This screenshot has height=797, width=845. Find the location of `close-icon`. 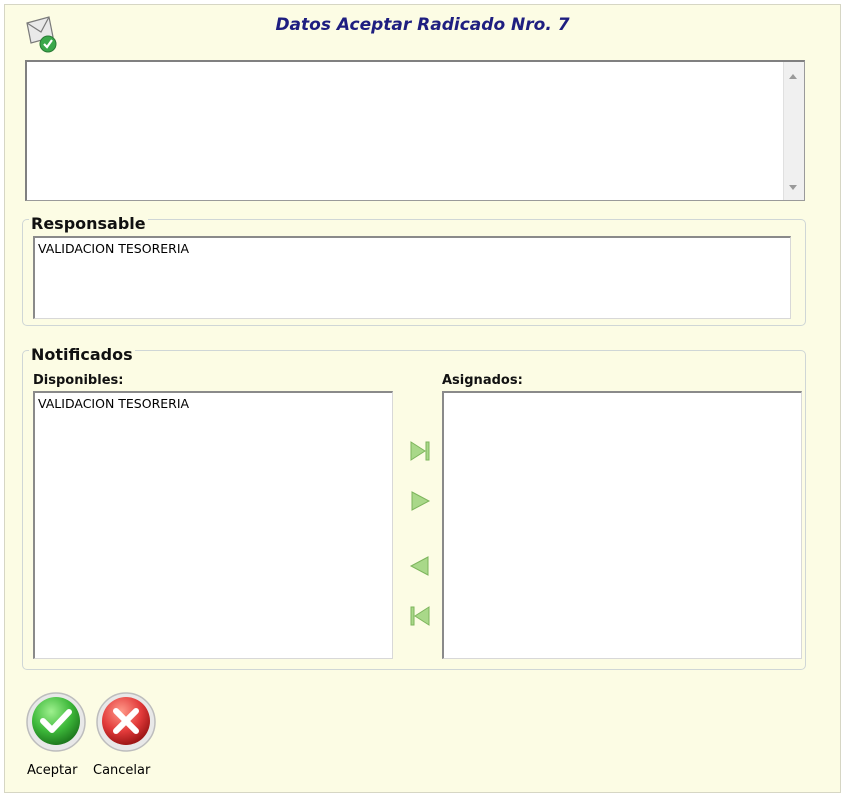

close-icon is located at coordinates (126, 722).